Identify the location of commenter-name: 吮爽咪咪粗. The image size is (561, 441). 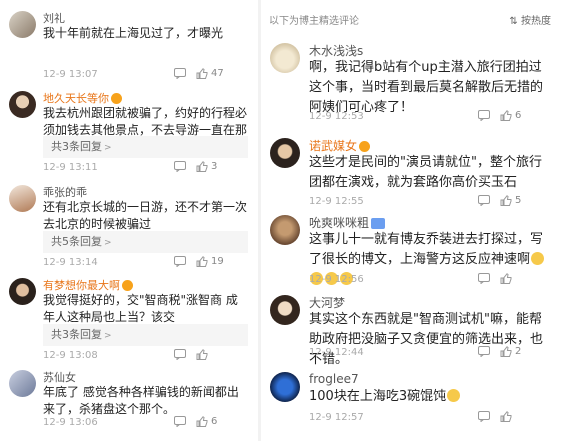
(347, 222).